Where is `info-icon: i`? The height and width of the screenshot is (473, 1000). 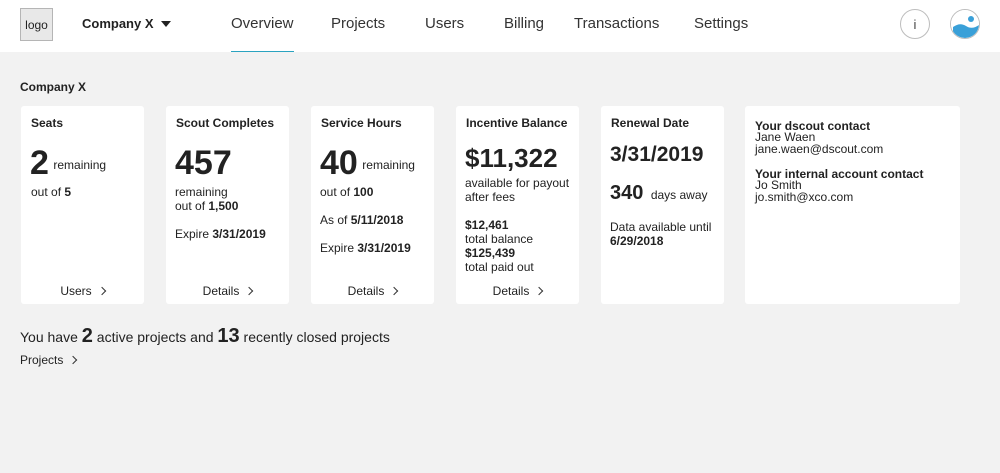
info-icon: i is located at coordinates (915, 24).